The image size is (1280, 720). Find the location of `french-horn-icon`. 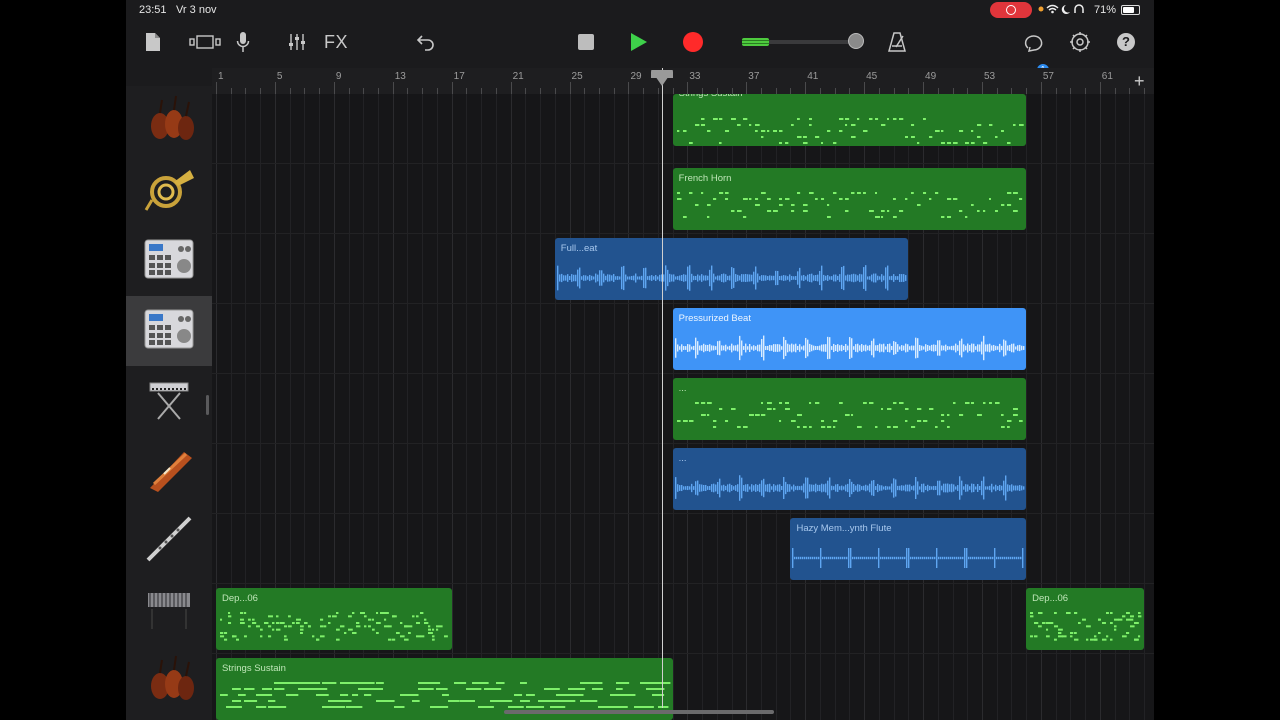

french-horn-icon is located at coordinates (169, 191).